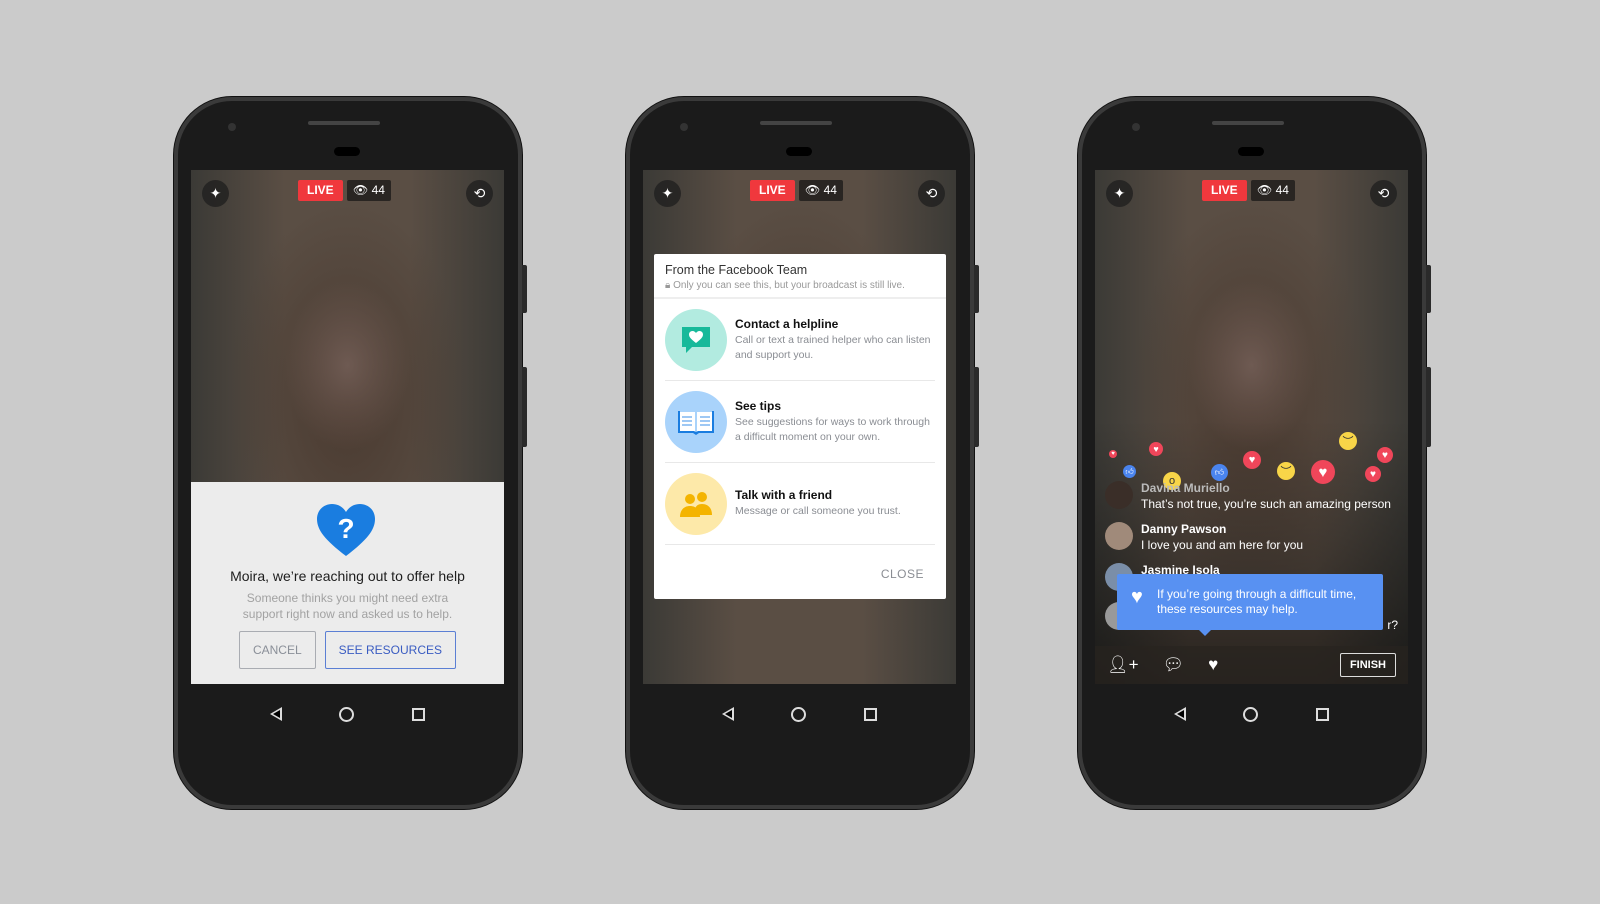 Image resolution: width=1600 pixels, height=904 pixels. Describe the element at coordinates (784, 495) in the screenshot. I see `option-title: Talk with a friend` at that location.